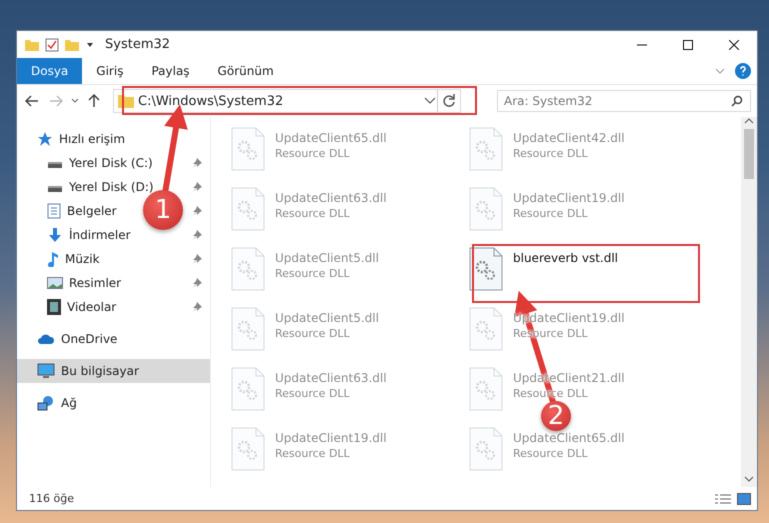 The height and width of the screenshot is (523, 769). What do you see at coordinates (49, 71) in the screenshot?
I see `ribbon-tab: Dosya` at bounding box center [49, 71].